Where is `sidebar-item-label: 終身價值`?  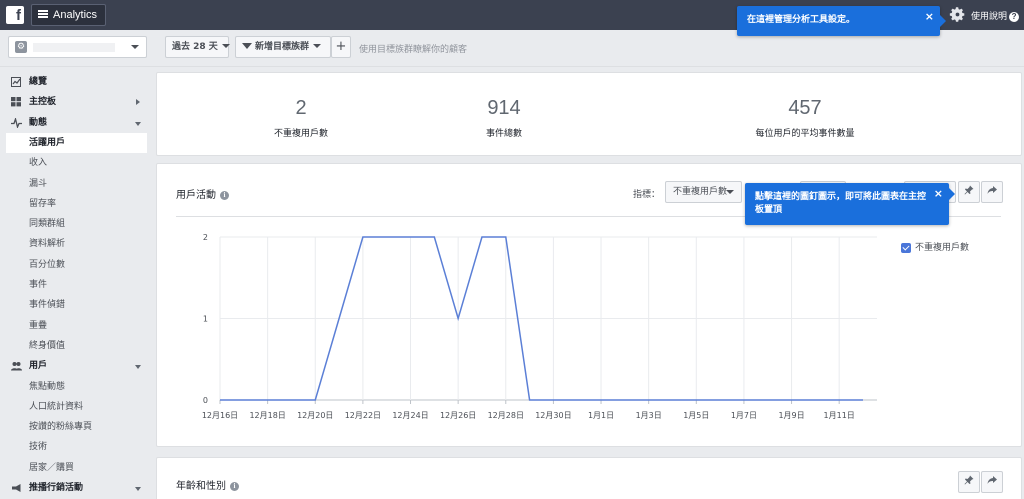 sidebar-item-label: 終身價值 is located at coordinates (47, 345).